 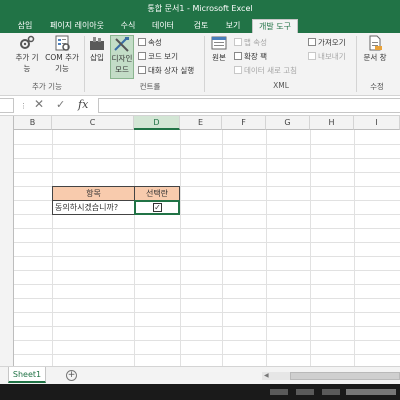 I want to click on tab-data: 데이터, so click(x=163, y=26).